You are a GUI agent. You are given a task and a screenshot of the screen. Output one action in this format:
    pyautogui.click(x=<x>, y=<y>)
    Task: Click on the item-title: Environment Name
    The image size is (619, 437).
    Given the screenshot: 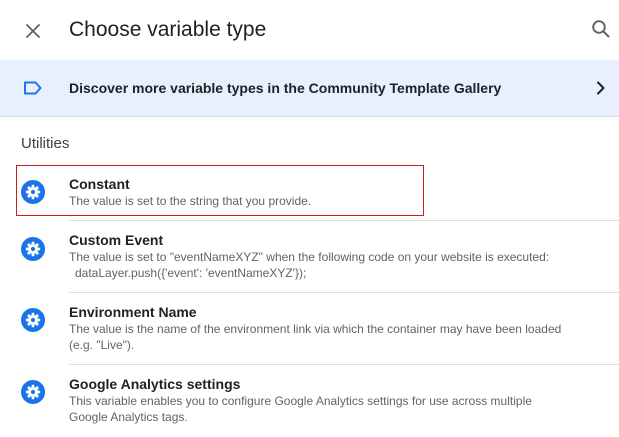 What is the action you would take?
    pyautogui.click(x=133, y=312)
    